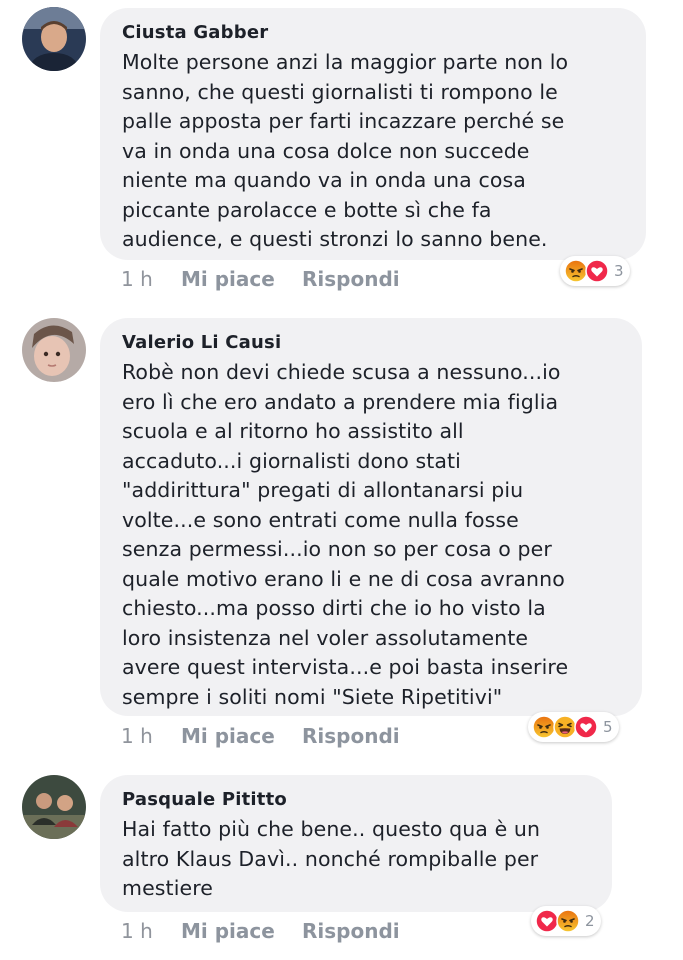 The width and height of the screenshot is (683, 960). I want to click on reactions-summary: 5, so click(573, 727).